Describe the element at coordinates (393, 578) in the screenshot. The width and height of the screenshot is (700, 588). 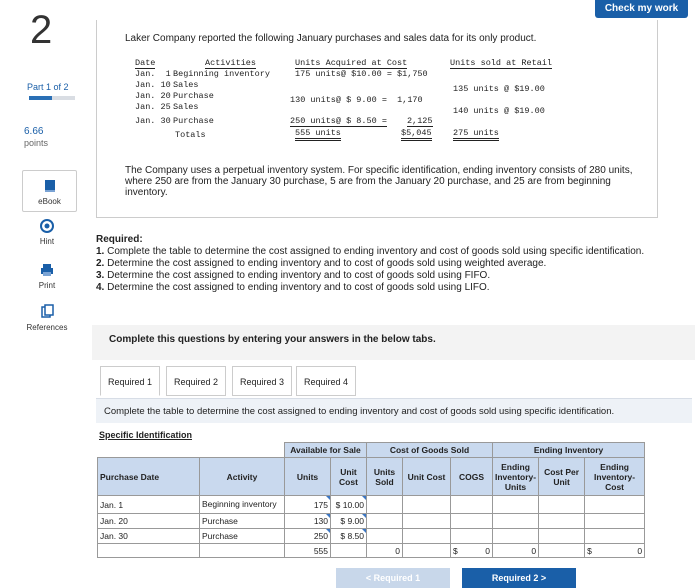
I see `prev-required-button: < Required 1` at that location.